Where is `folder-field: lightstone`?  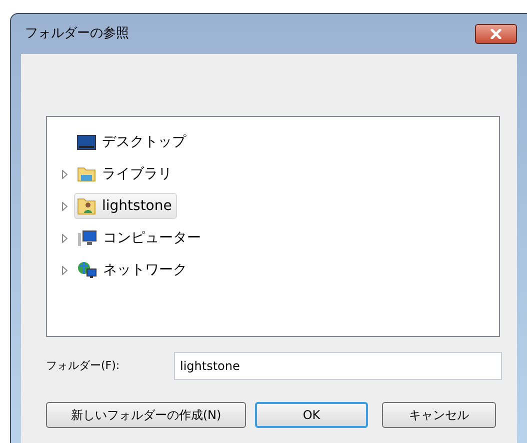 folder-field: lightstone is located at coordinates (338, 366).